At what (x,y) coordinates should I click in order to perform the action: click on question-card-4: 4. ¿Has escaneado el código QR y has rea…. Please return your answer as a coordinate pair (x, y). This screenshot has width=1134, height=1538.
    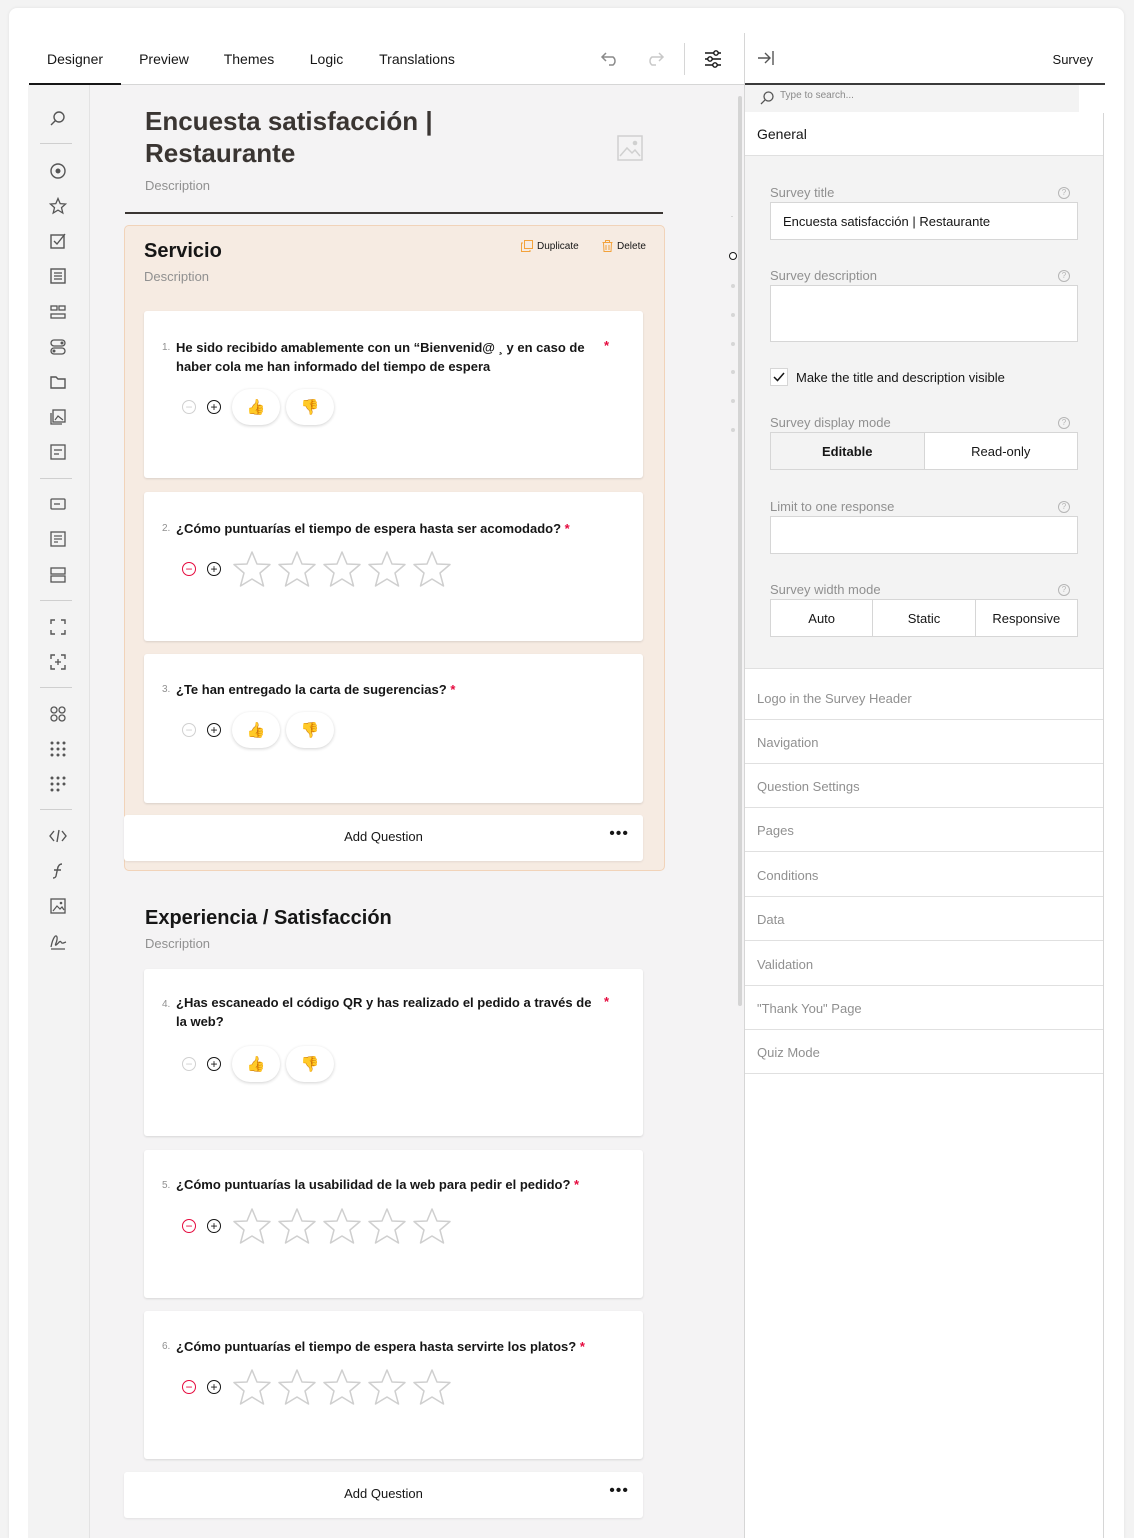
    Looking at the image, I should click on (393, 1052).